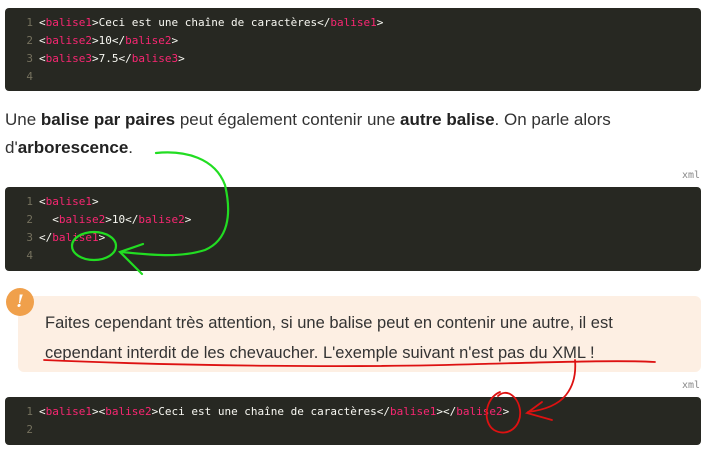 The width and height of the screenshot is (710, 452). What do you see at coordinates (73, 147) in the screenshot?
I see `para-bold: arborescence` at bounding box center [73, 147].